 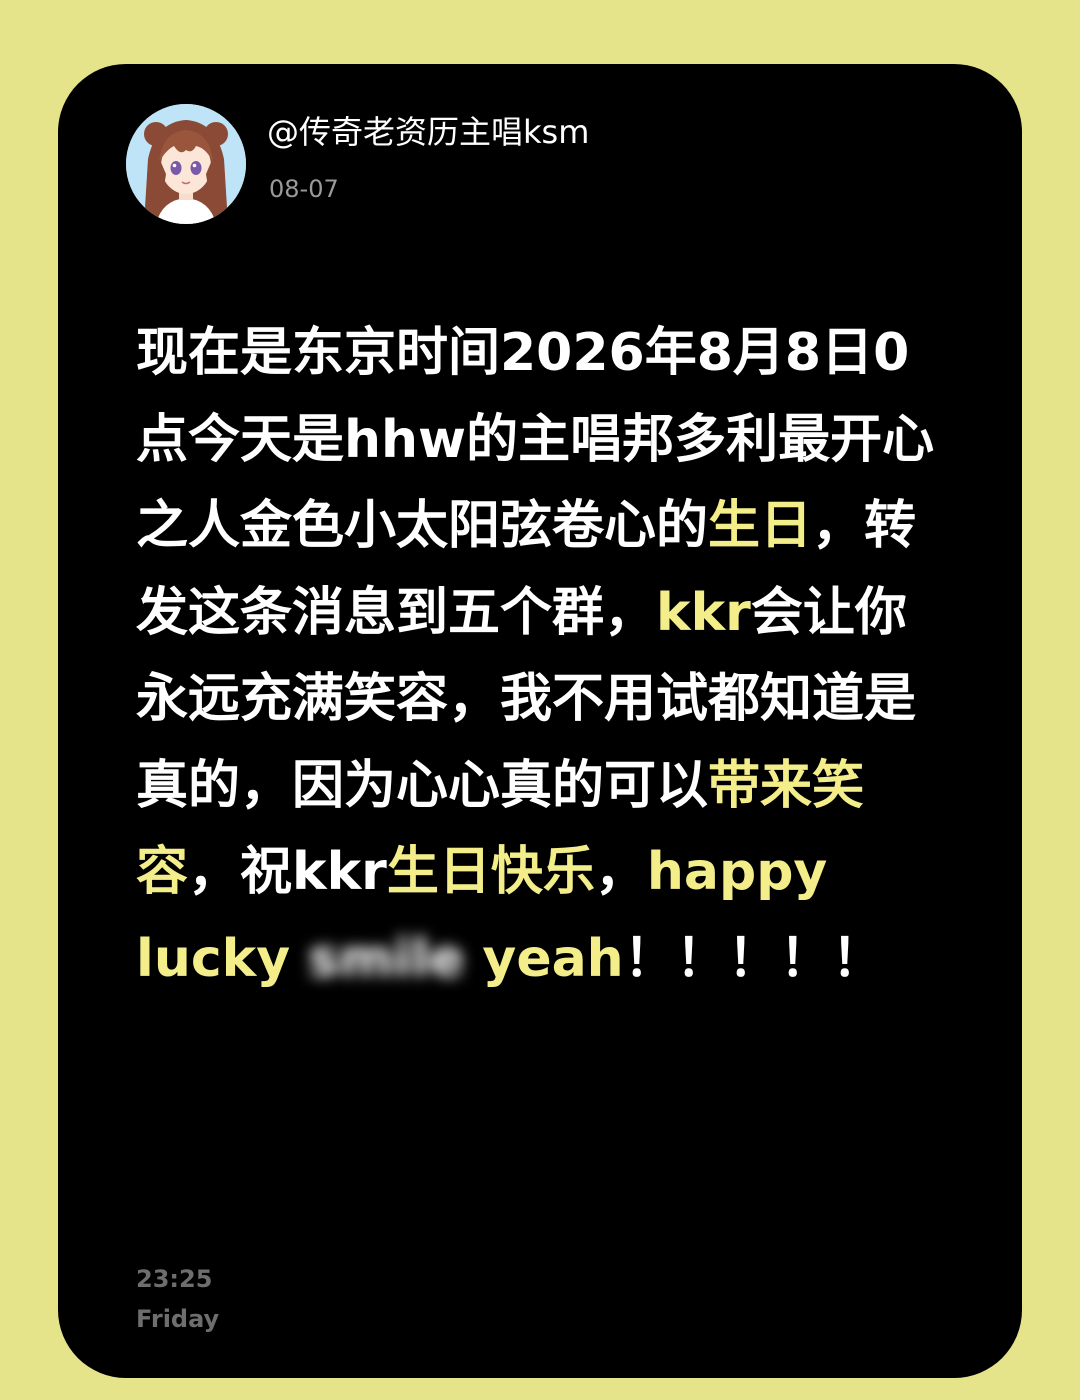 What do you see at coordinates (490, 872) in the screenshot?
I see `highlight-happy-birthday: 生日快乐` at bounding box center [490, 872].